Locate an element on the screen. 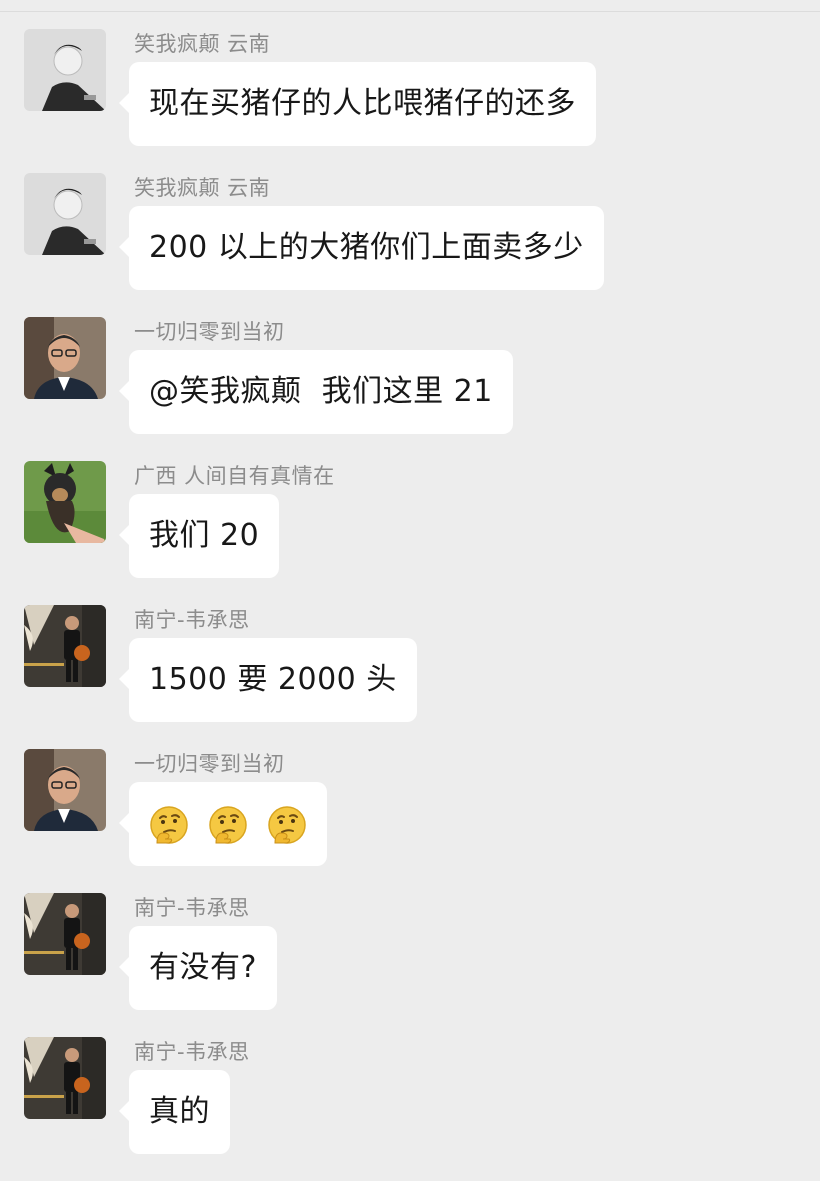  message-bubble-emoji is located at coordinates (223, 824).